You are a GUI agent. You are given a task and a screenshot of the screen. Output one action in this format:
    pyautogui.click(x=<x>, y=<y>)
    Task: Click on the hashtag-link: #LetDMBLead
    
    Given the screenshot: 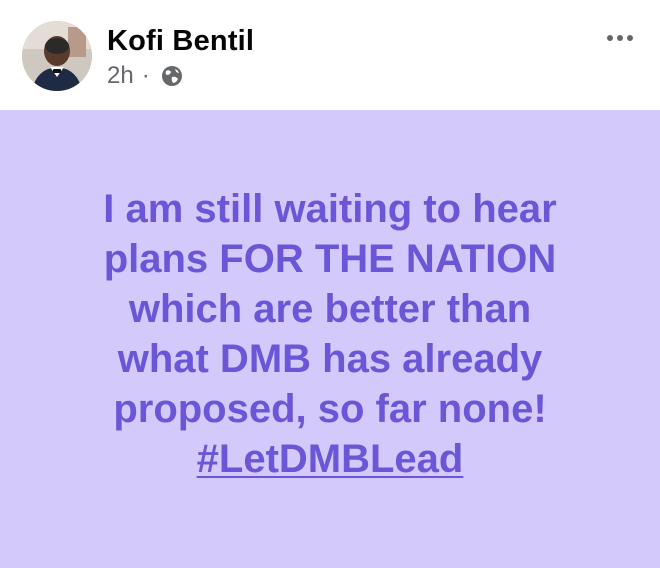 What is the action you would take?
    pyautogui.click(x=330, y=459)
    